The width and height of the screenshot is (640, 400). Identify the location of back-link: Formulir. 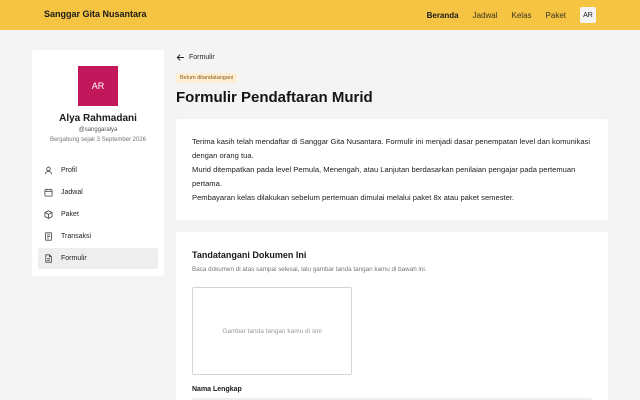
(195, 57).